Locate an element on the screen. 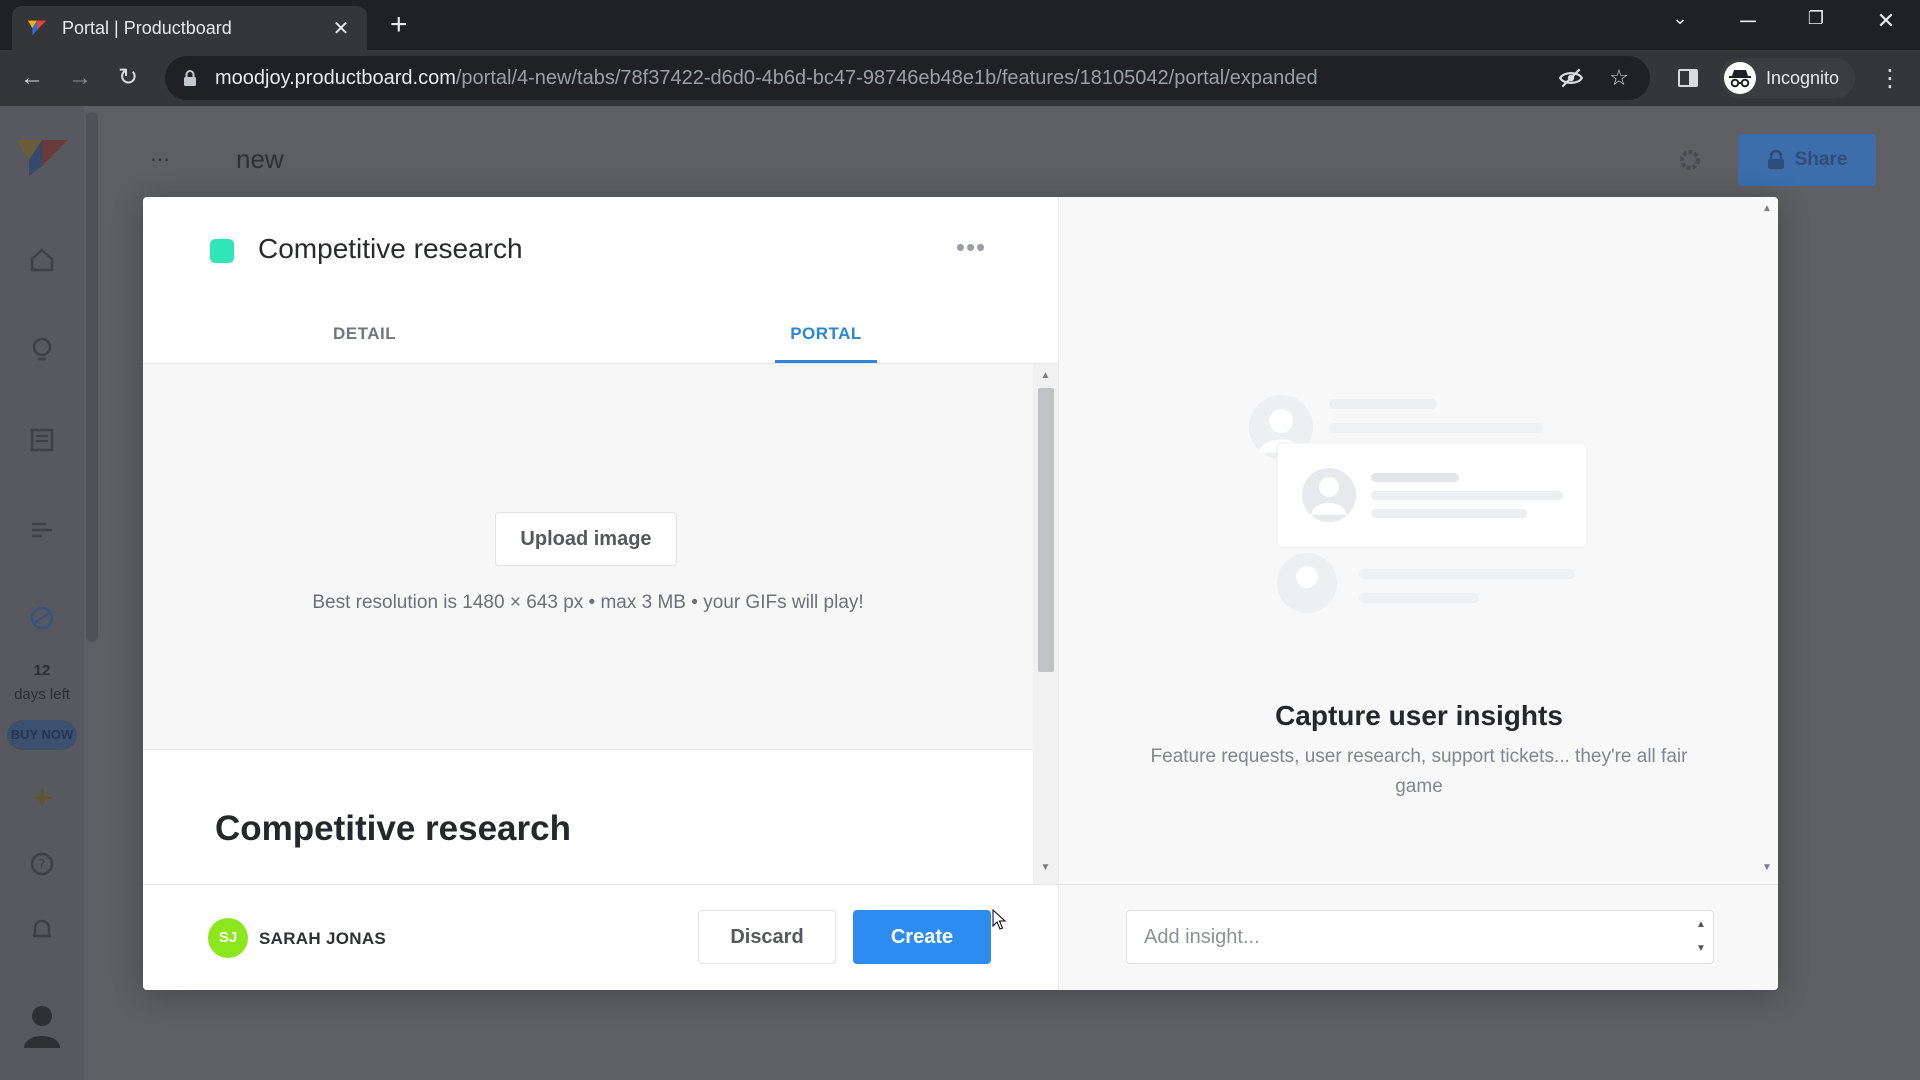 Image resolution: width=1920 pixels, height=1080 pixels. browser-tab: Portal | Productboard ✕ is located at coordinates (189, 28).